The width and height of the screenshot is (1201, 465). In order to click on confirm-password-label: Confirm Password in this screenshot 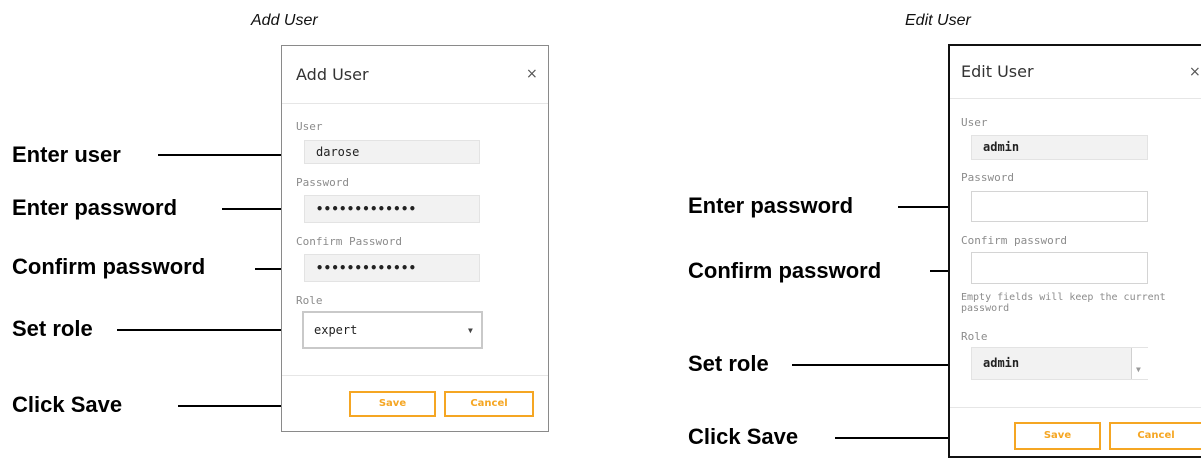, I will do `click(349, 241)`.